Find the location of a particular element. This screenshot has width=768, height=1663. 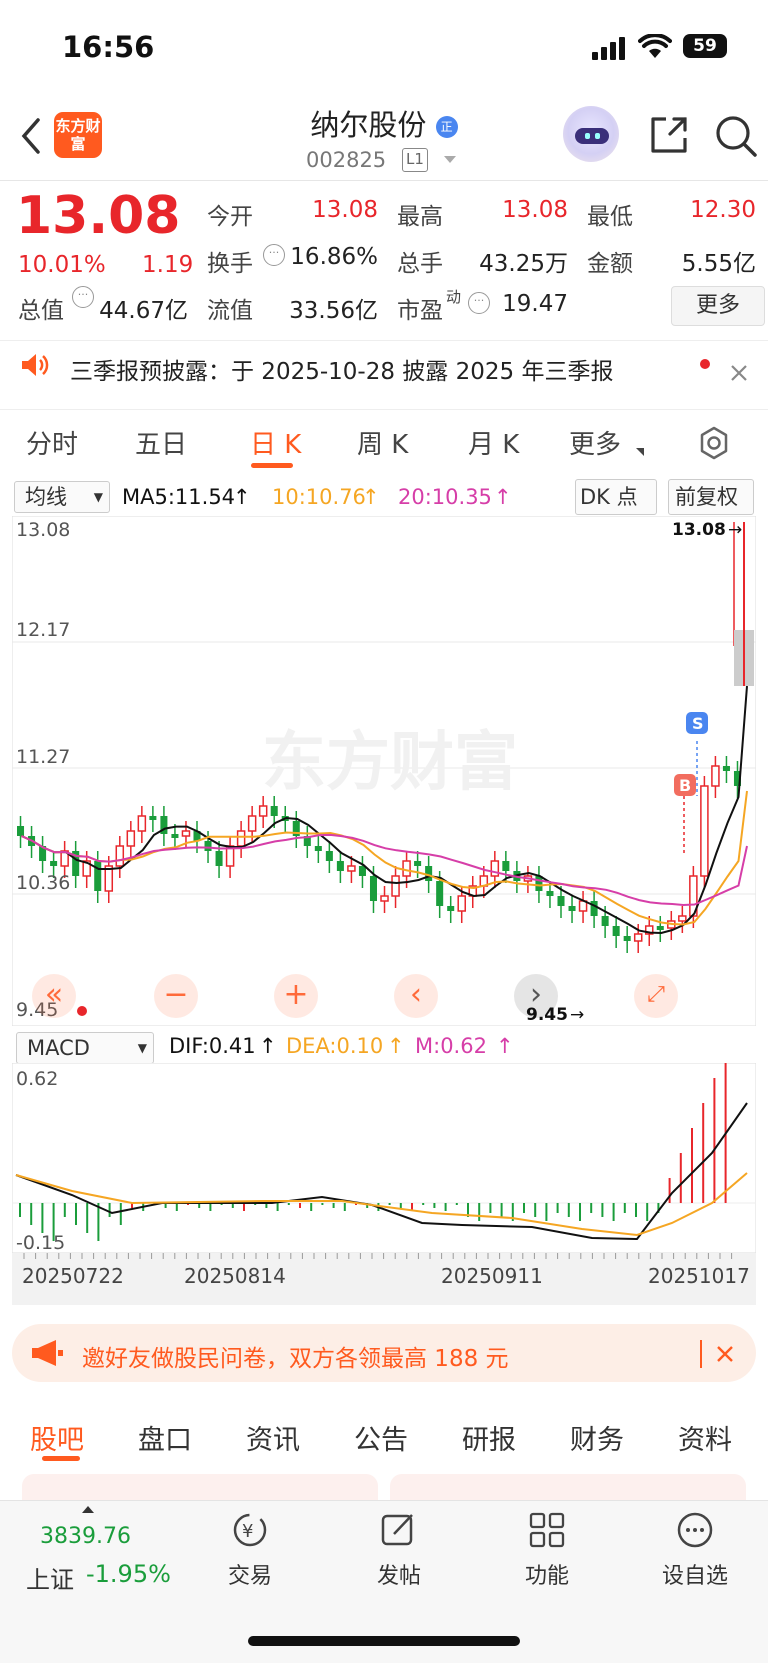

macd-axis-bottom: -0.15 is located at coordinates (40, 1242).